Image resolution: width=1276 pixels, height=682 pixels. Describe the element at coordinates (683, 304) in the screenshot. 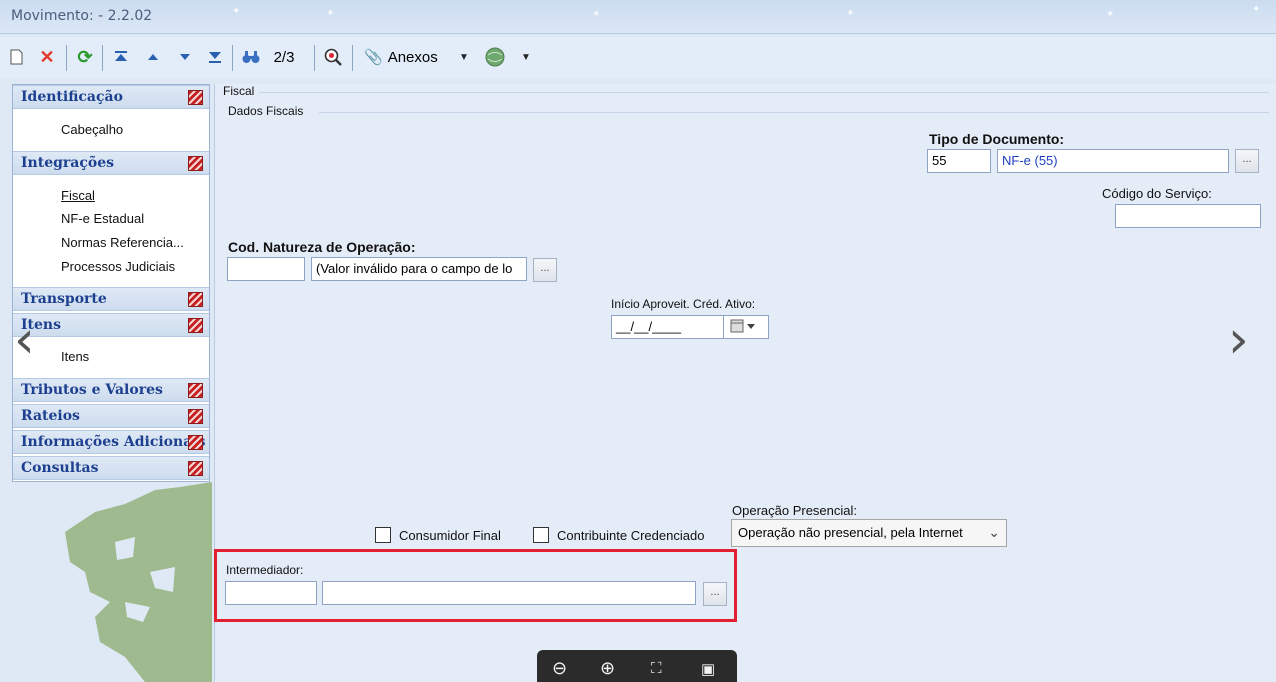

I see `inicio-aproveitamento-label: Início Aproveit. Créd. Ativo:` at that location.